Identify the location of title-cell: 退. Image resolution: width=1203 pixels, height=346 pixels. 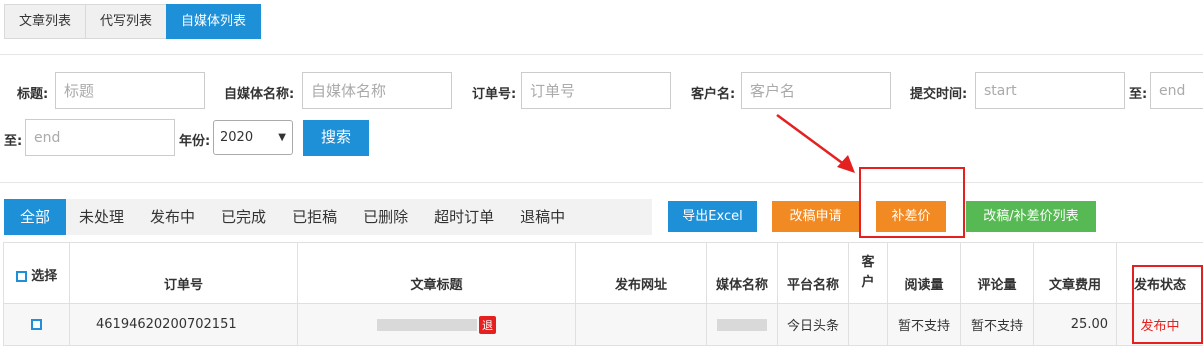
(436, 324).